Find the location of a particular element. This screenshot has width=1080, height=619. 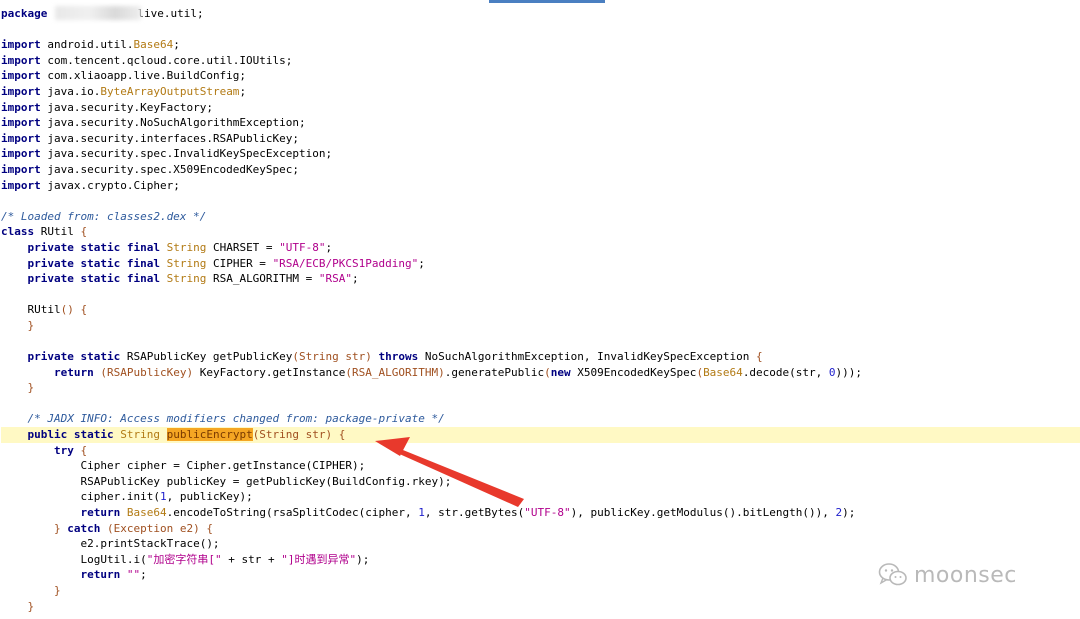

statement: , str.getBytes( is located at coordinates (474, 512).